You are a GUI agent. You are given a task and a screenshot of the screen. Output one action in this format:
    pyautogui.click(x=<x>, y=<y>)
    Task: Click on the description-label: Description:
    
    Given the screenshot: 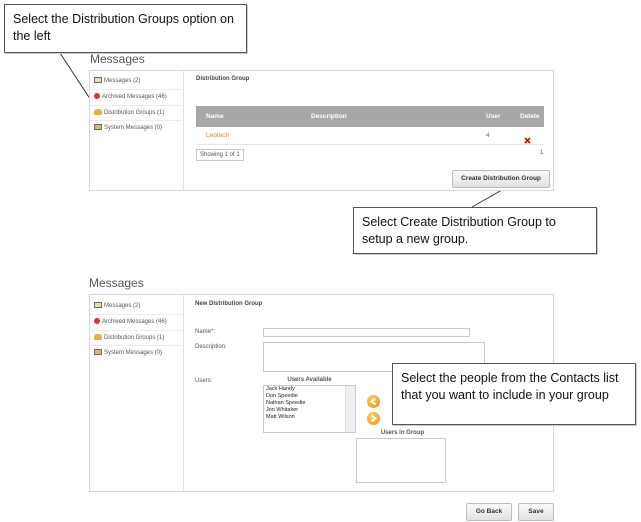 What is the action you would take?
    pyautogui.click(x=211, y=347)
    